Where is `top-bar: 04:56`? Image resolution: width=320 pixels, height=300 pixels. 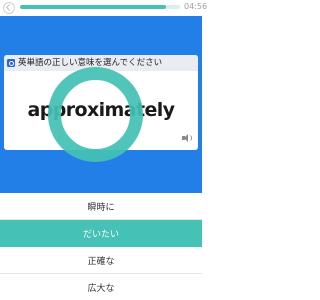 top-bar: 04:56 is located at coordinates (103, 8).